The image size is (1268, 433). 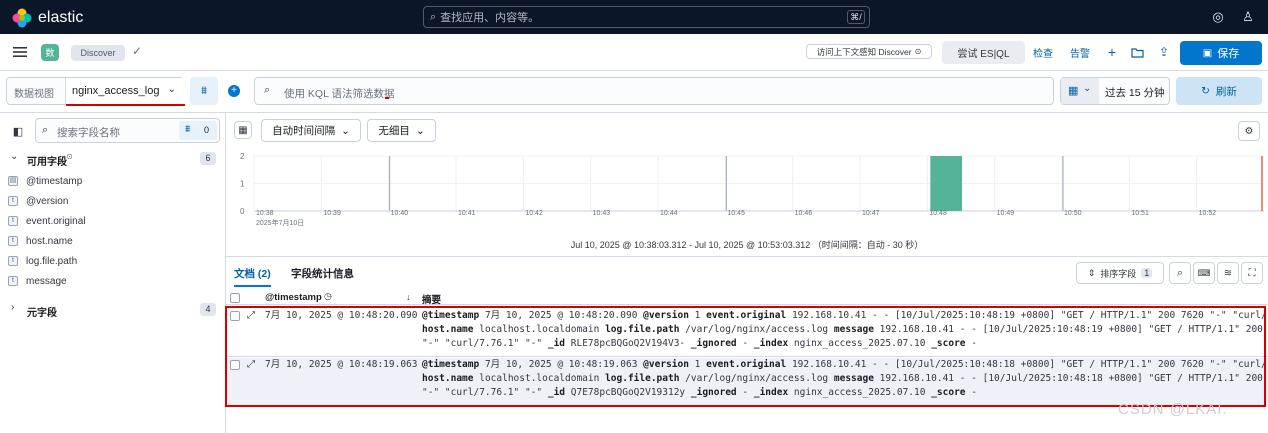 I want to click on red-marker-annotation, so click(x=387, y=98).